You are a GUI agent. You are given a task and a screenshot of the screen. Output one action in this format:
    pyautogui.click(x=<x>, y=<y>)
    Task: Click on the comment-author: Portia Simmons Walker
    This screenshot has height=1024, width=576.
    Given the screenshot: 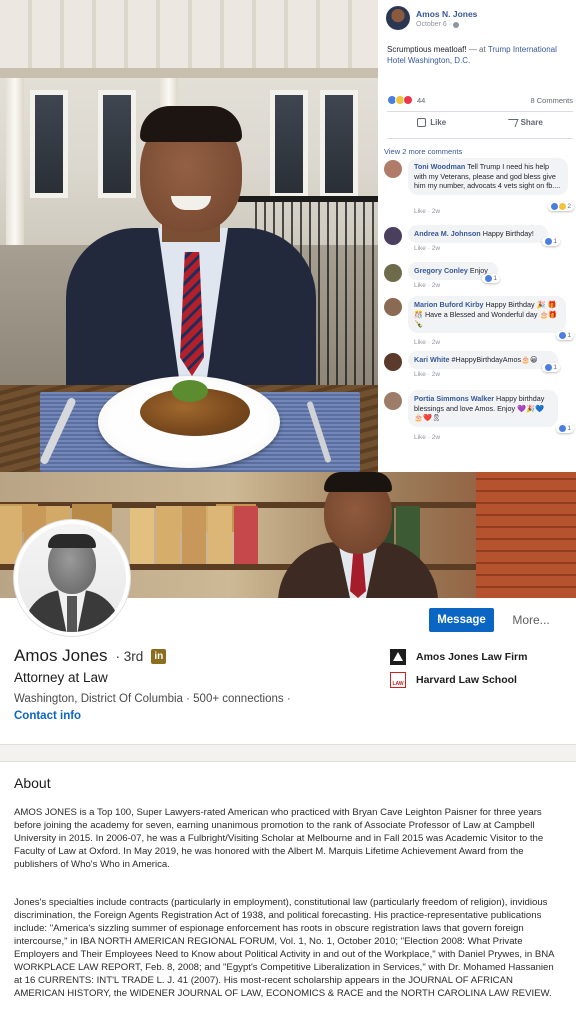 What is the action you would take?
    pyautogui.click(x=454, y=398)
    